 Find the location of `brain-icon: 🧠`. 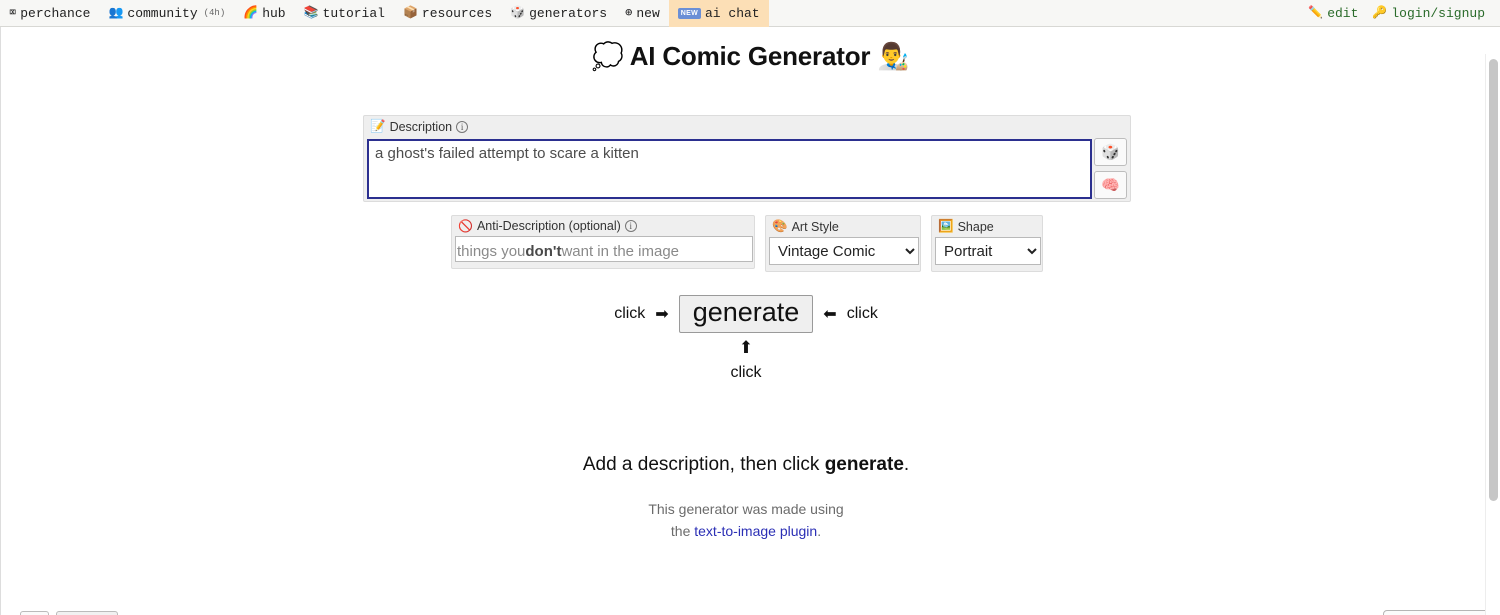

brain-icon: 🧠 is located at coordinates (1110, 185).